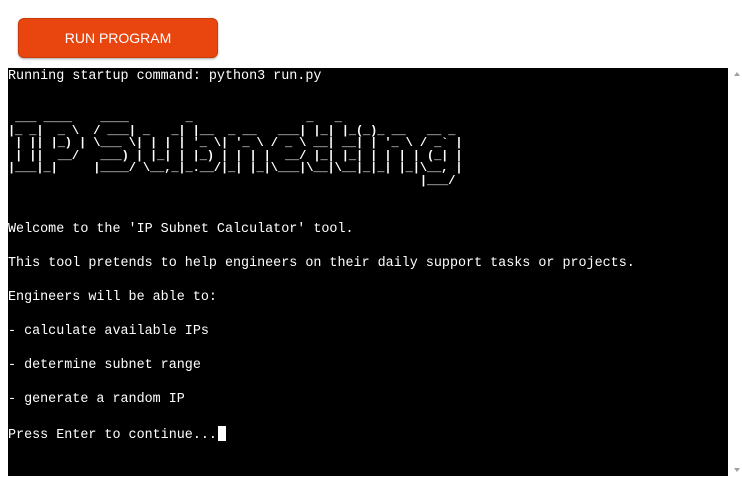  What do you see at coordinates (108, 331) in the screenshot?
I see `capability-item: - calculate available IPs` at bounding box center [108, 331].